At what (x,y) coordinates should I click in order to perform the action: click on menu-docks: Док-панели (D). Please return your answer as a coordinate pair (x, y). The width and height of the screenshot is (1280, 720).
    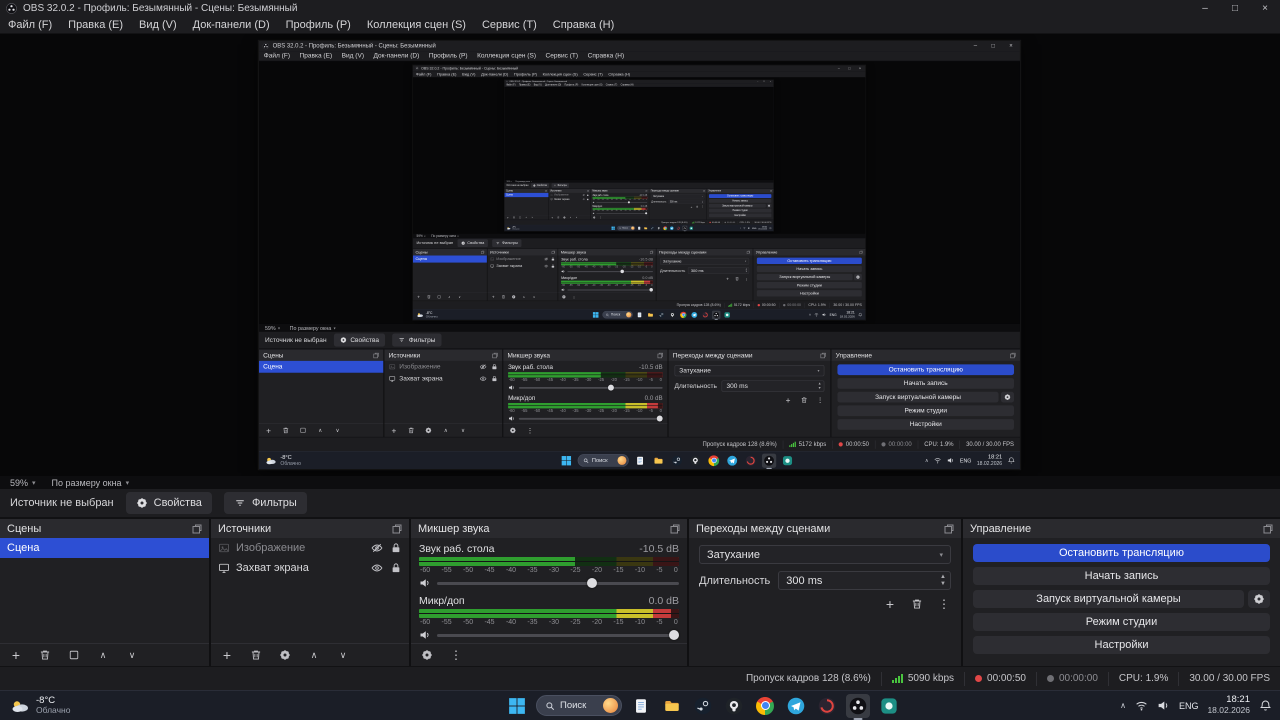
    Looking at the image, I should click on (494, 74).